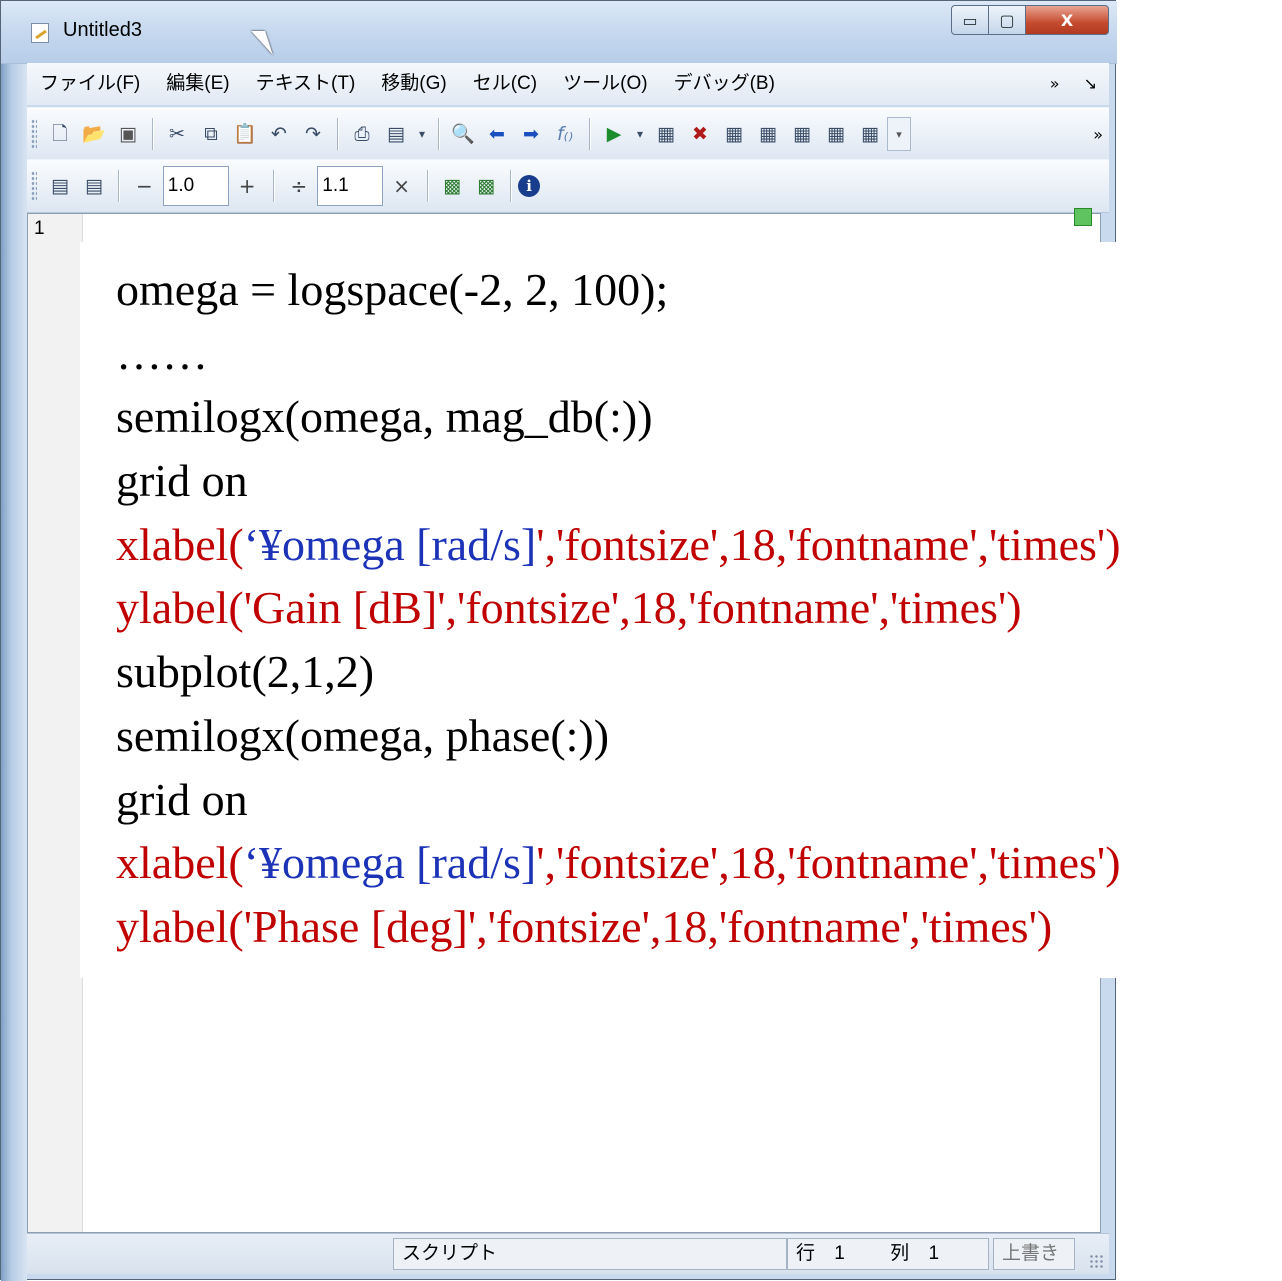 Image resolution: width=1282 pixels, height=1281 pixels. I want to click on close-button: X, so click(1067, 20).